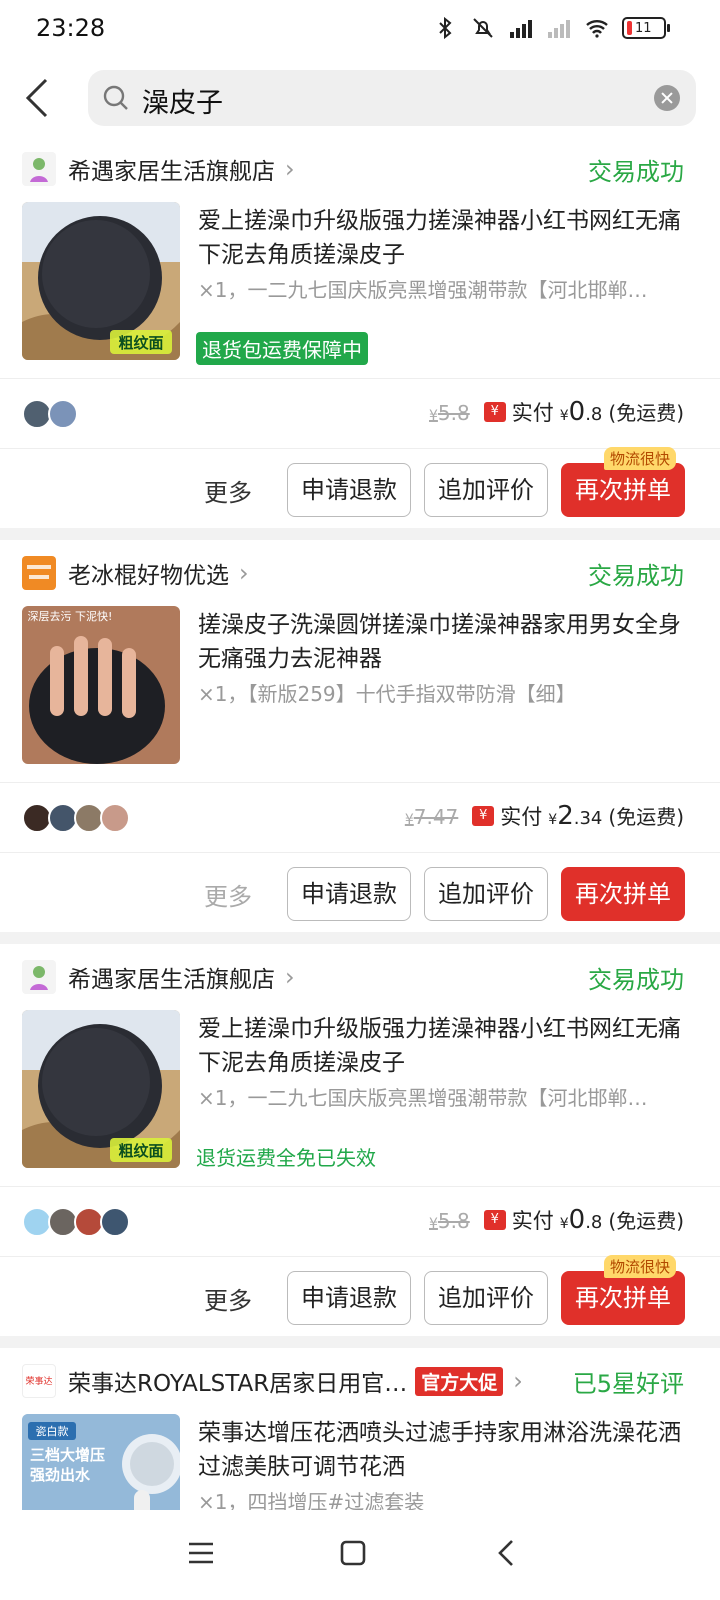 The image size is (720, 1600). I want to click on image-caption: 深层去污 下泥快!, so click(70, 616).